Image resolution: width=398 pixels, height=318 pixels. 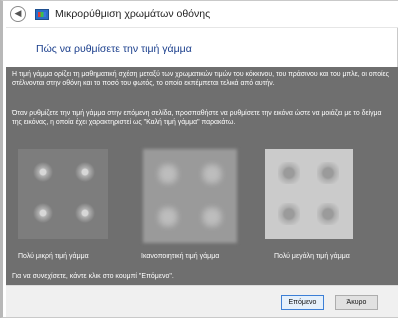 What do you see at coordinates (133, 14) in the screenshot?
I see `window-title: Μικρορύθμιση χρωμάτων οθόνης` at bounding box center [133, 14].